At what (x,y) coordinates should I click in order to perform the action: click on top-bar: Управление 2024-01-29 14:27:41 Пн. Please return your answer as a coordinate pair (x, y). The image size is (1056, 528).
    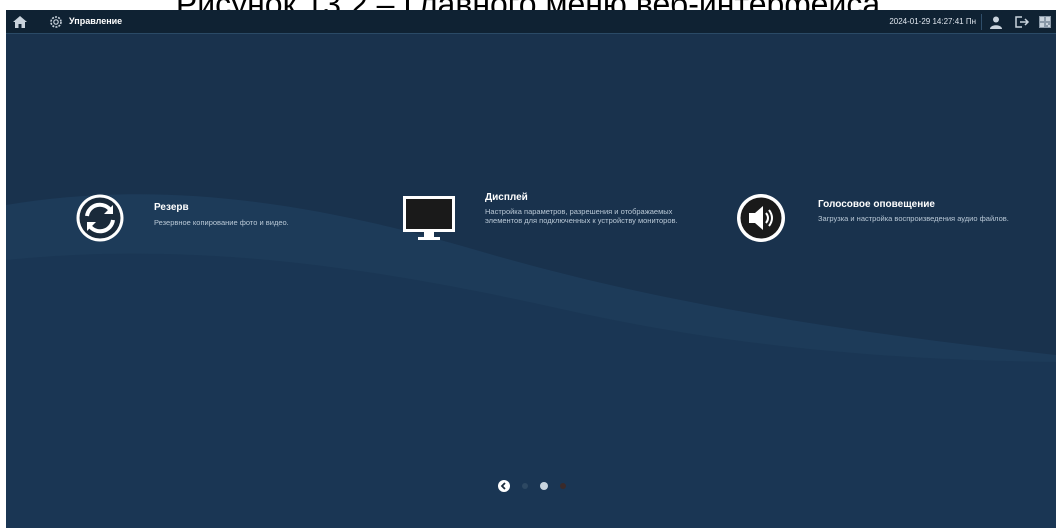
    Looking at the image, I should click on (531, 22).